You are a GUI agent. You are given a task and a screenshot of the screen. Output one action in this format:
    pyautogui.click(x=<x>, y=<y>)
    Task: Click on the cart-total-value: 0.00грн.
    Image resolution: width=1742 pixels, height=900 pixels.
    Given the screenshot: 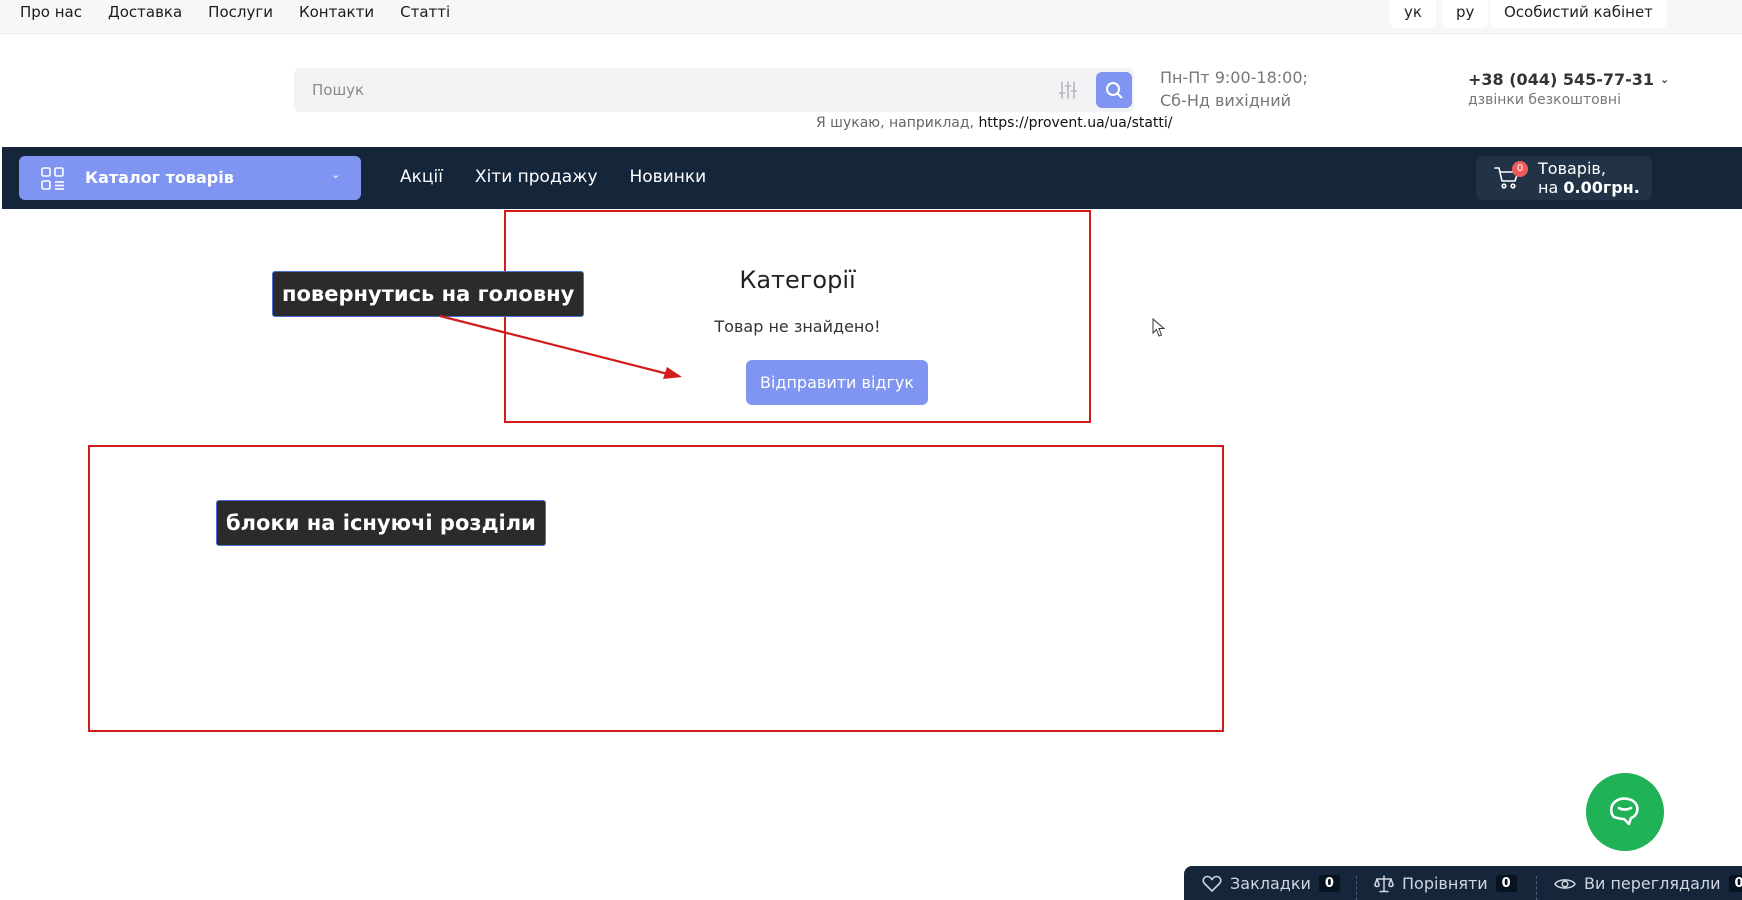 What is the action you would take?
    pyautogui.click(x=1601, y=187)
    